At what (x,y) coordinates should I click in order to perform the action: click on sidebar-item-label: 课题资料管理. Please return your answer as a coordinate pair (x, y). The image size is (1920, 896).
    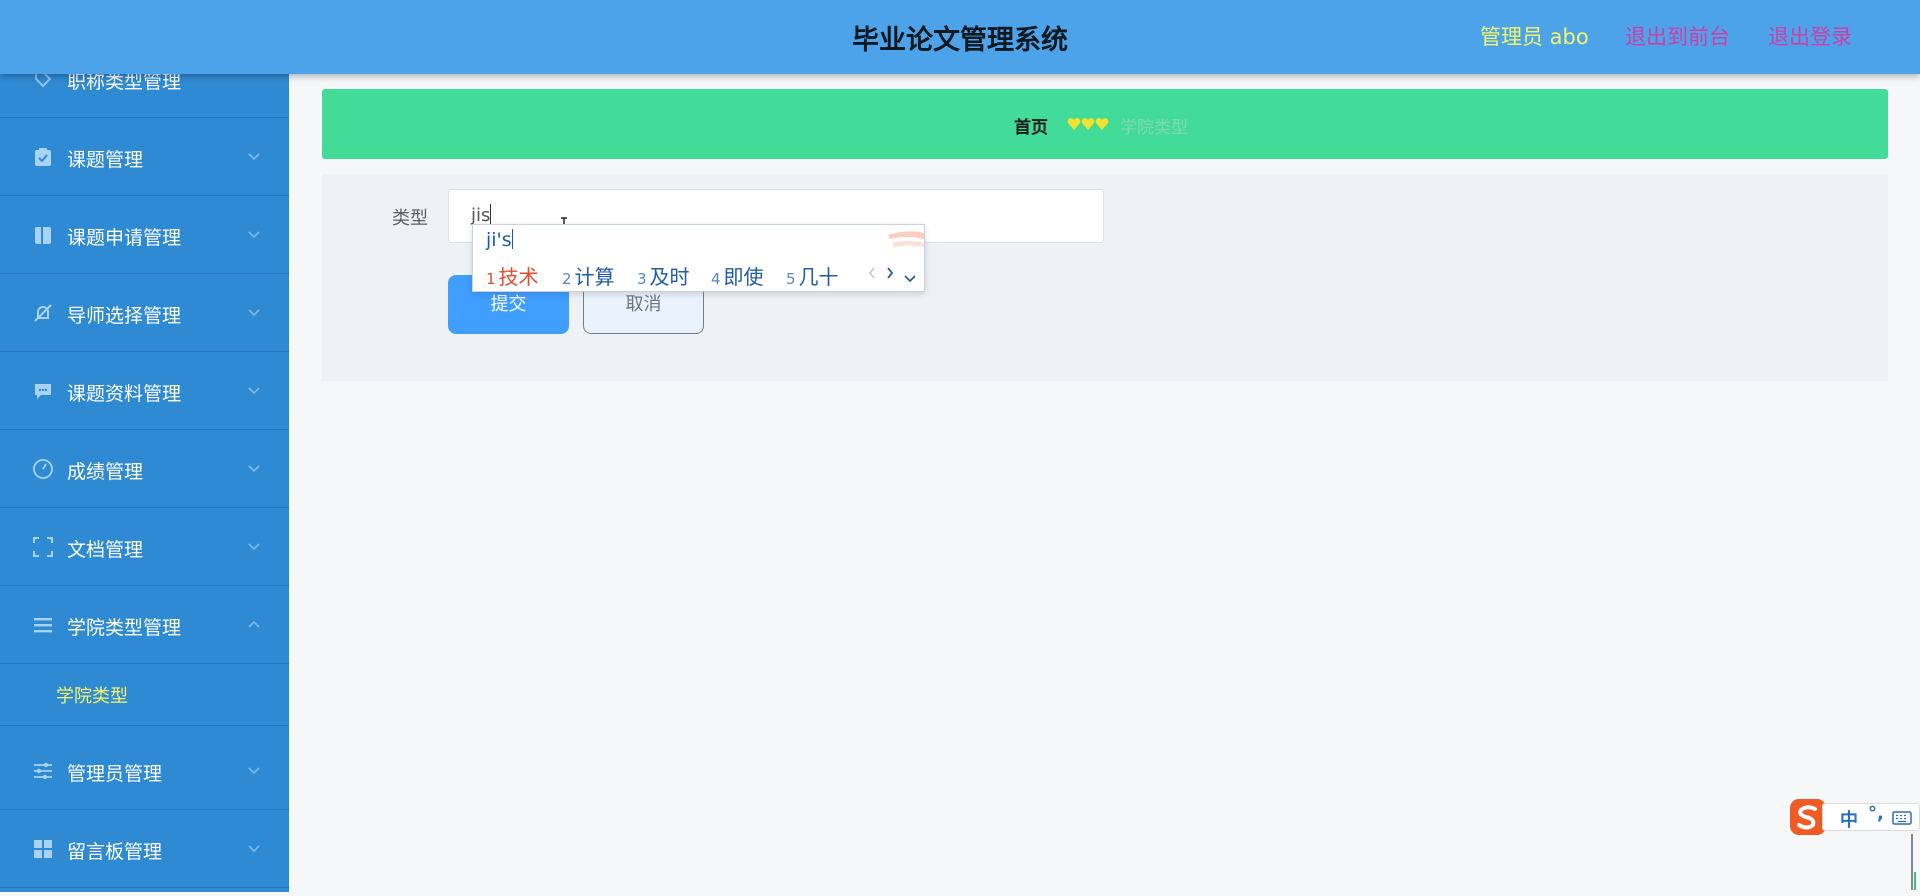
    Looking at the image, I should click on (124, 394).